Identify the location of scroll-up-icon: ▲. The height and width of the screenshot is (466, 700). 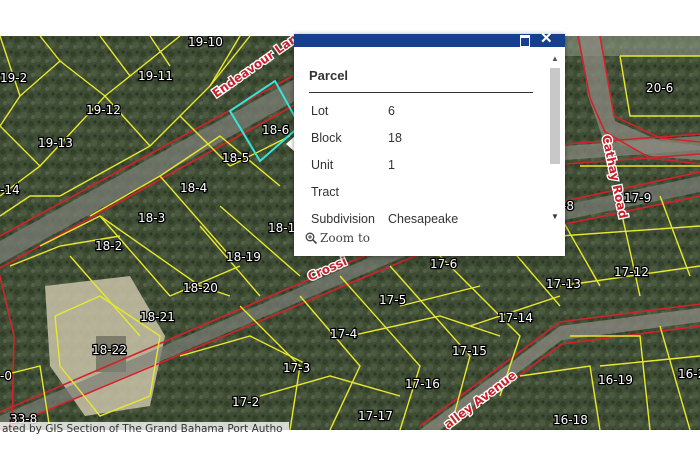
(555, 58).